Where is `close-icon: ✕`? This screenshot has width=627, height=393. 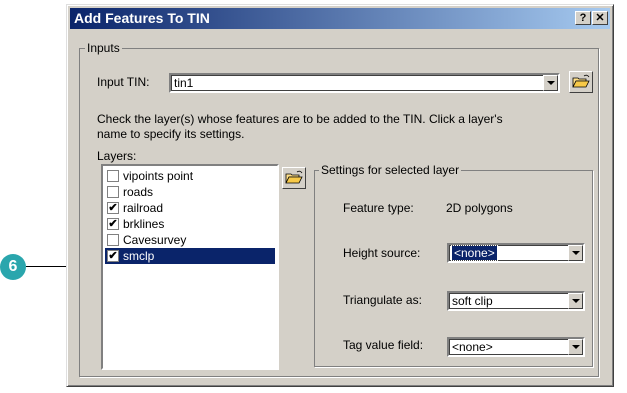 close-icon: ✕ is located at coordinates (600, 18).